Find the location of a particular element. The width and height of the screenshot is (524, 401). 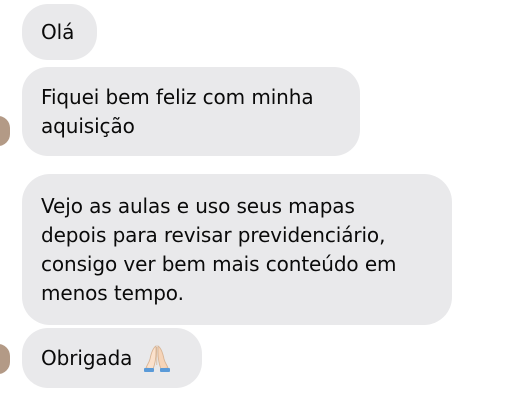

message-text: Olá is located at coordinates (58, 31).